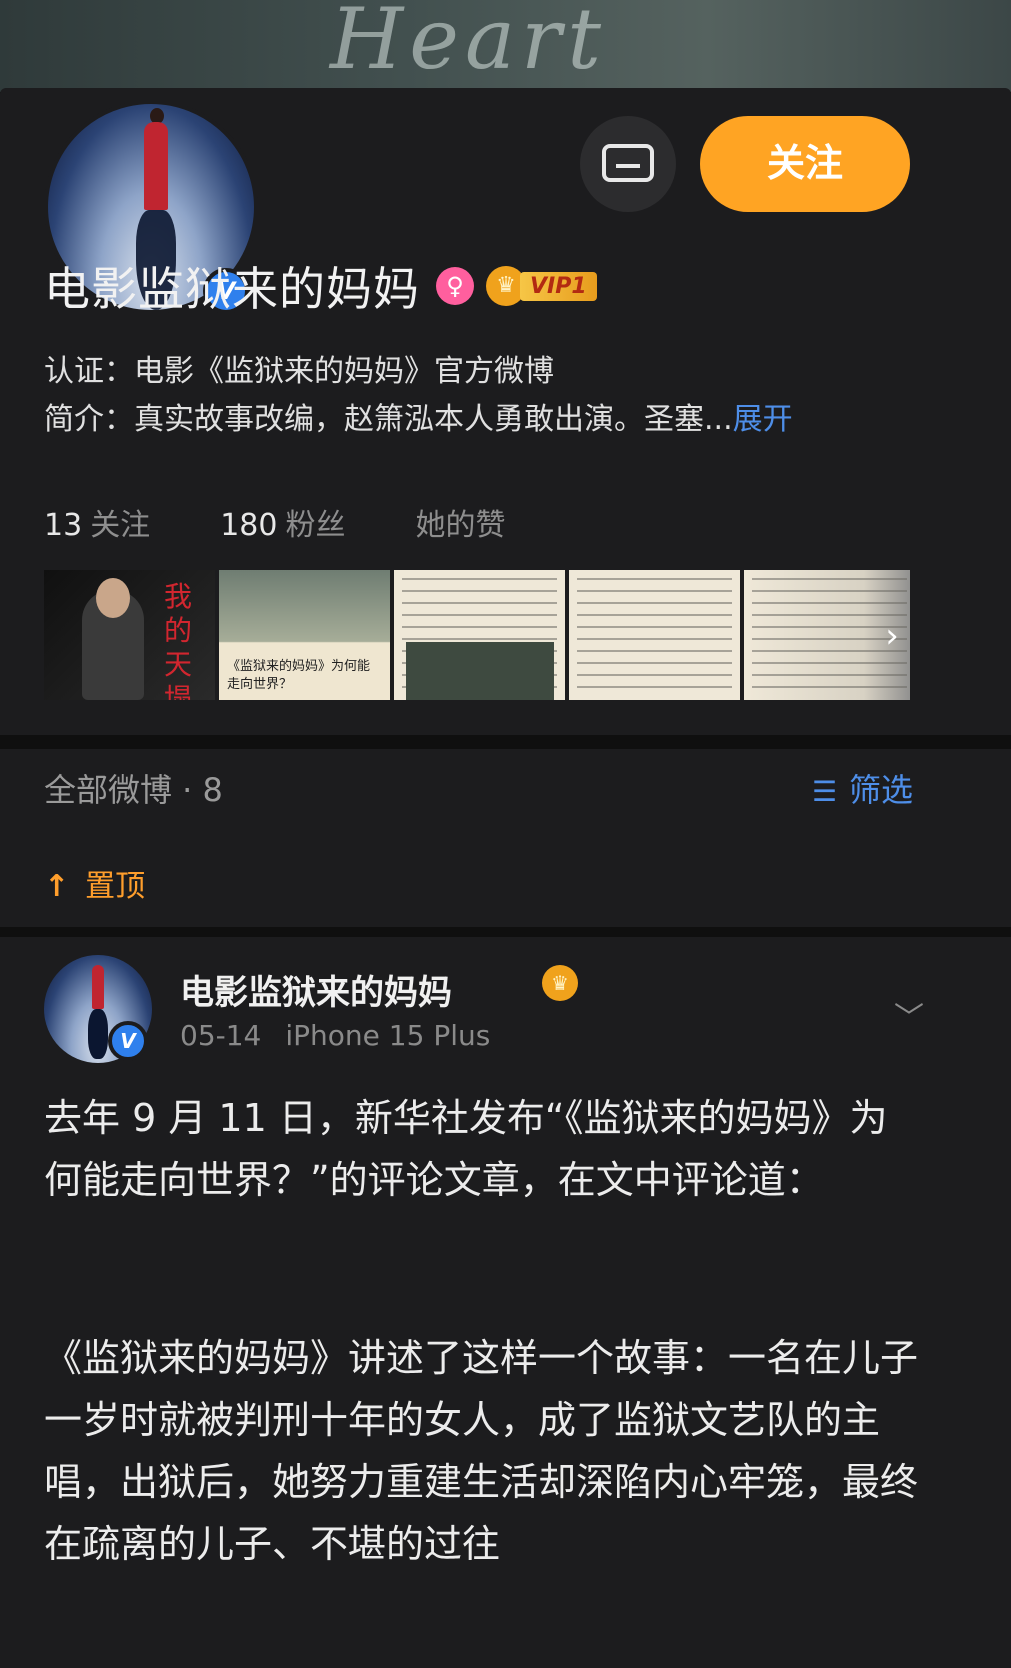 Image resolution: width=1011 pixels, height=1668 pixels. Describe the element at coordinates (805, 164) in the screenshot. I see `follow-button: 关注` at that location.